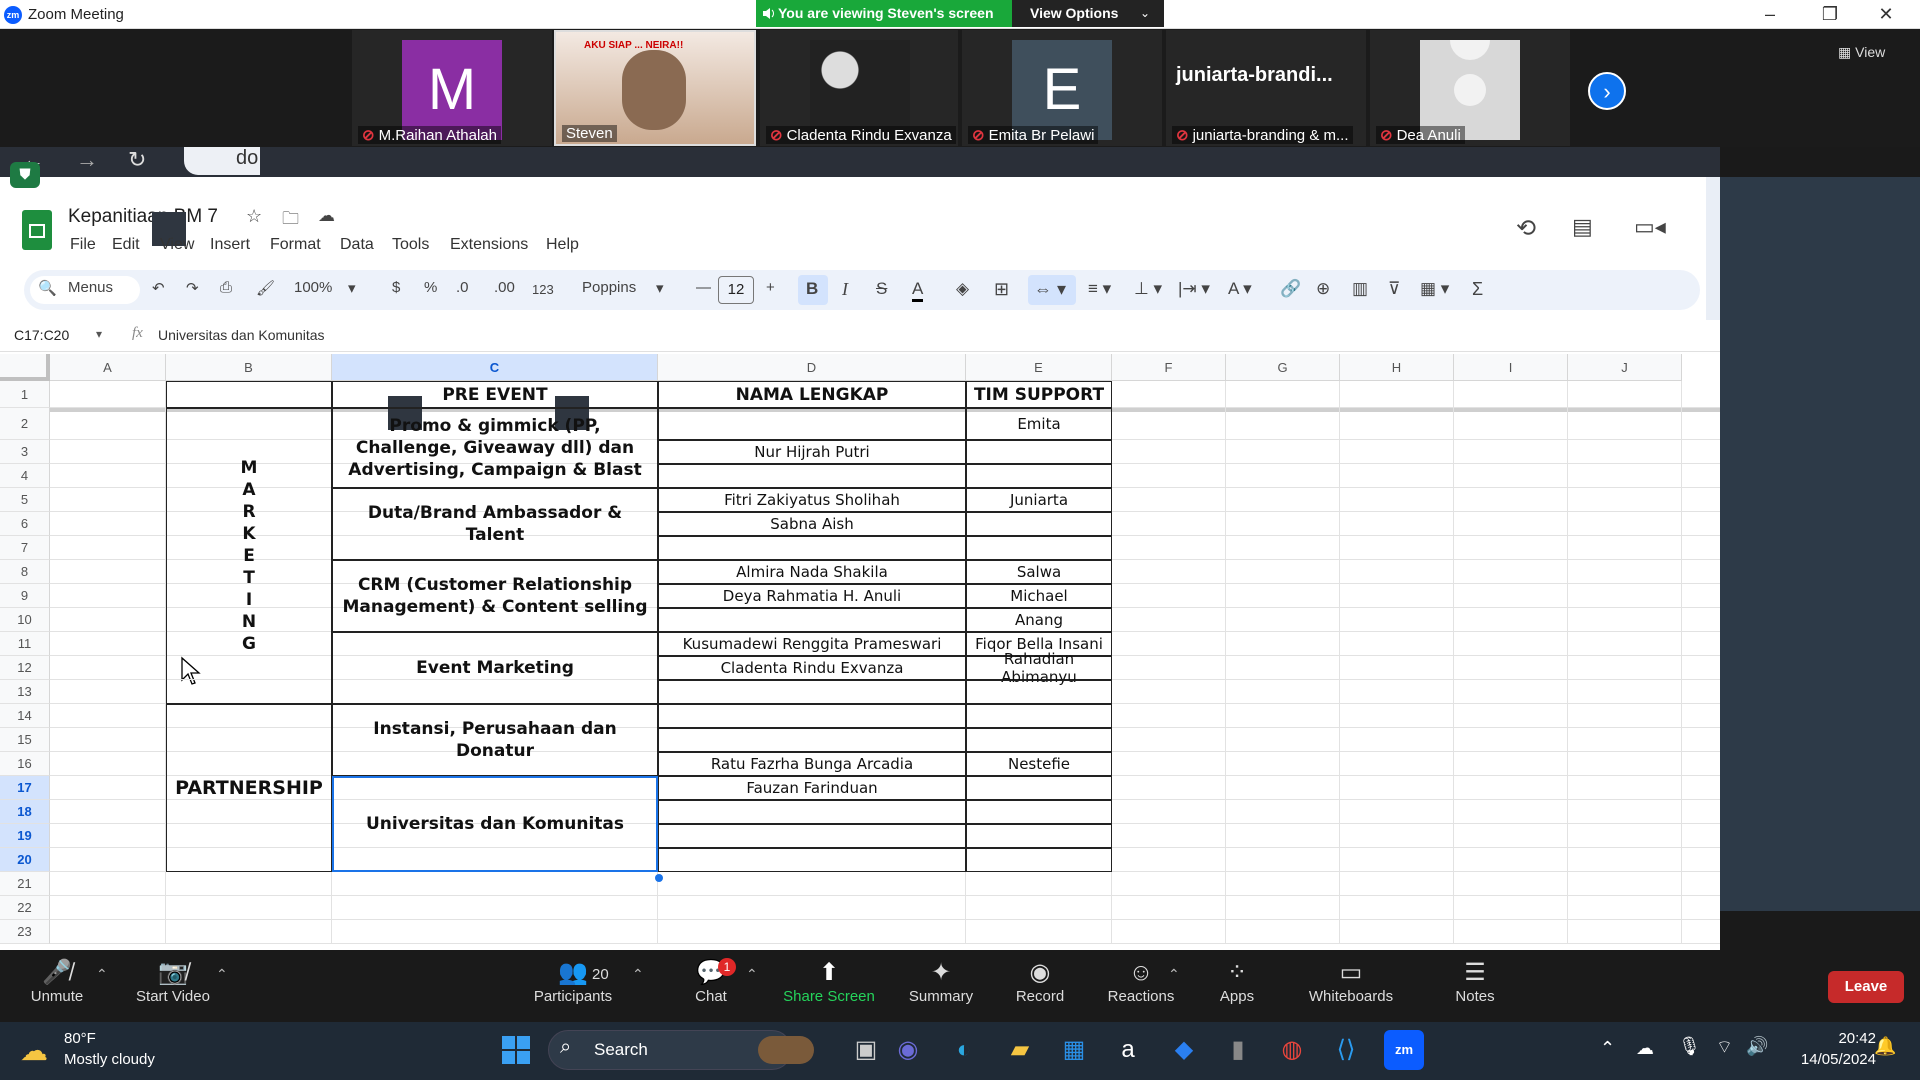  What do you see at coordinates (34, 1050) in the screenshot?
I see `weather-icon: ☁` at bounding box center [34, 1050].